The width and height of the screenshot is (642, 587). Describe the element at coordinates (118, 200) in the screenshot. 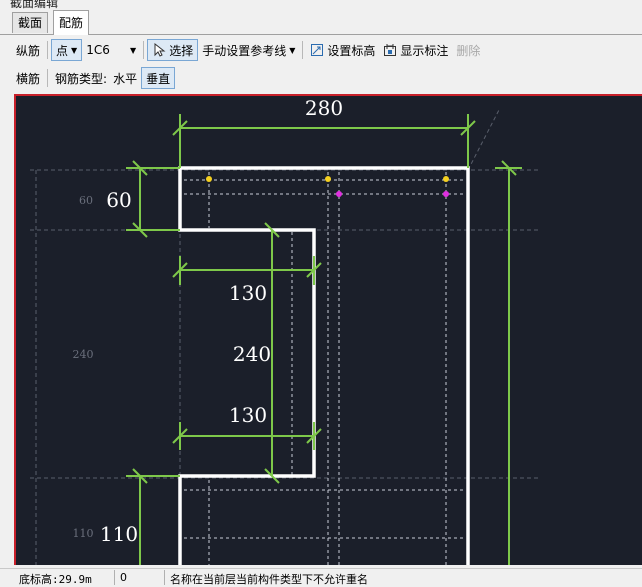

I see `dim-flange-height: 60` at that location.